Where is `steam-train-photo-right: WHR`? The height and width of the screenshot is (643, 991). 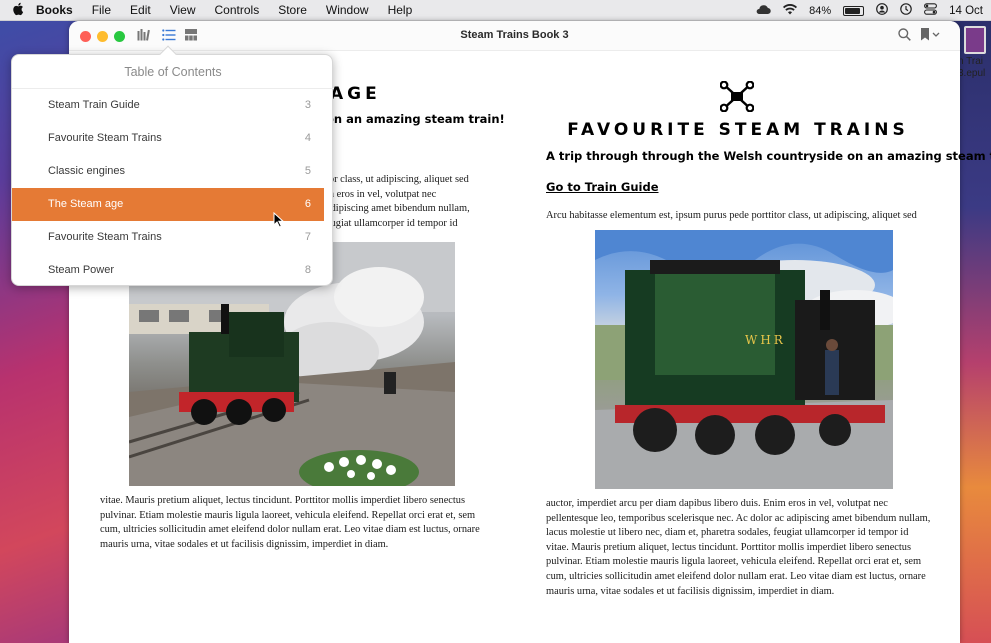 steam-train-photo-right: WHR is located at coordinates (744, 359).